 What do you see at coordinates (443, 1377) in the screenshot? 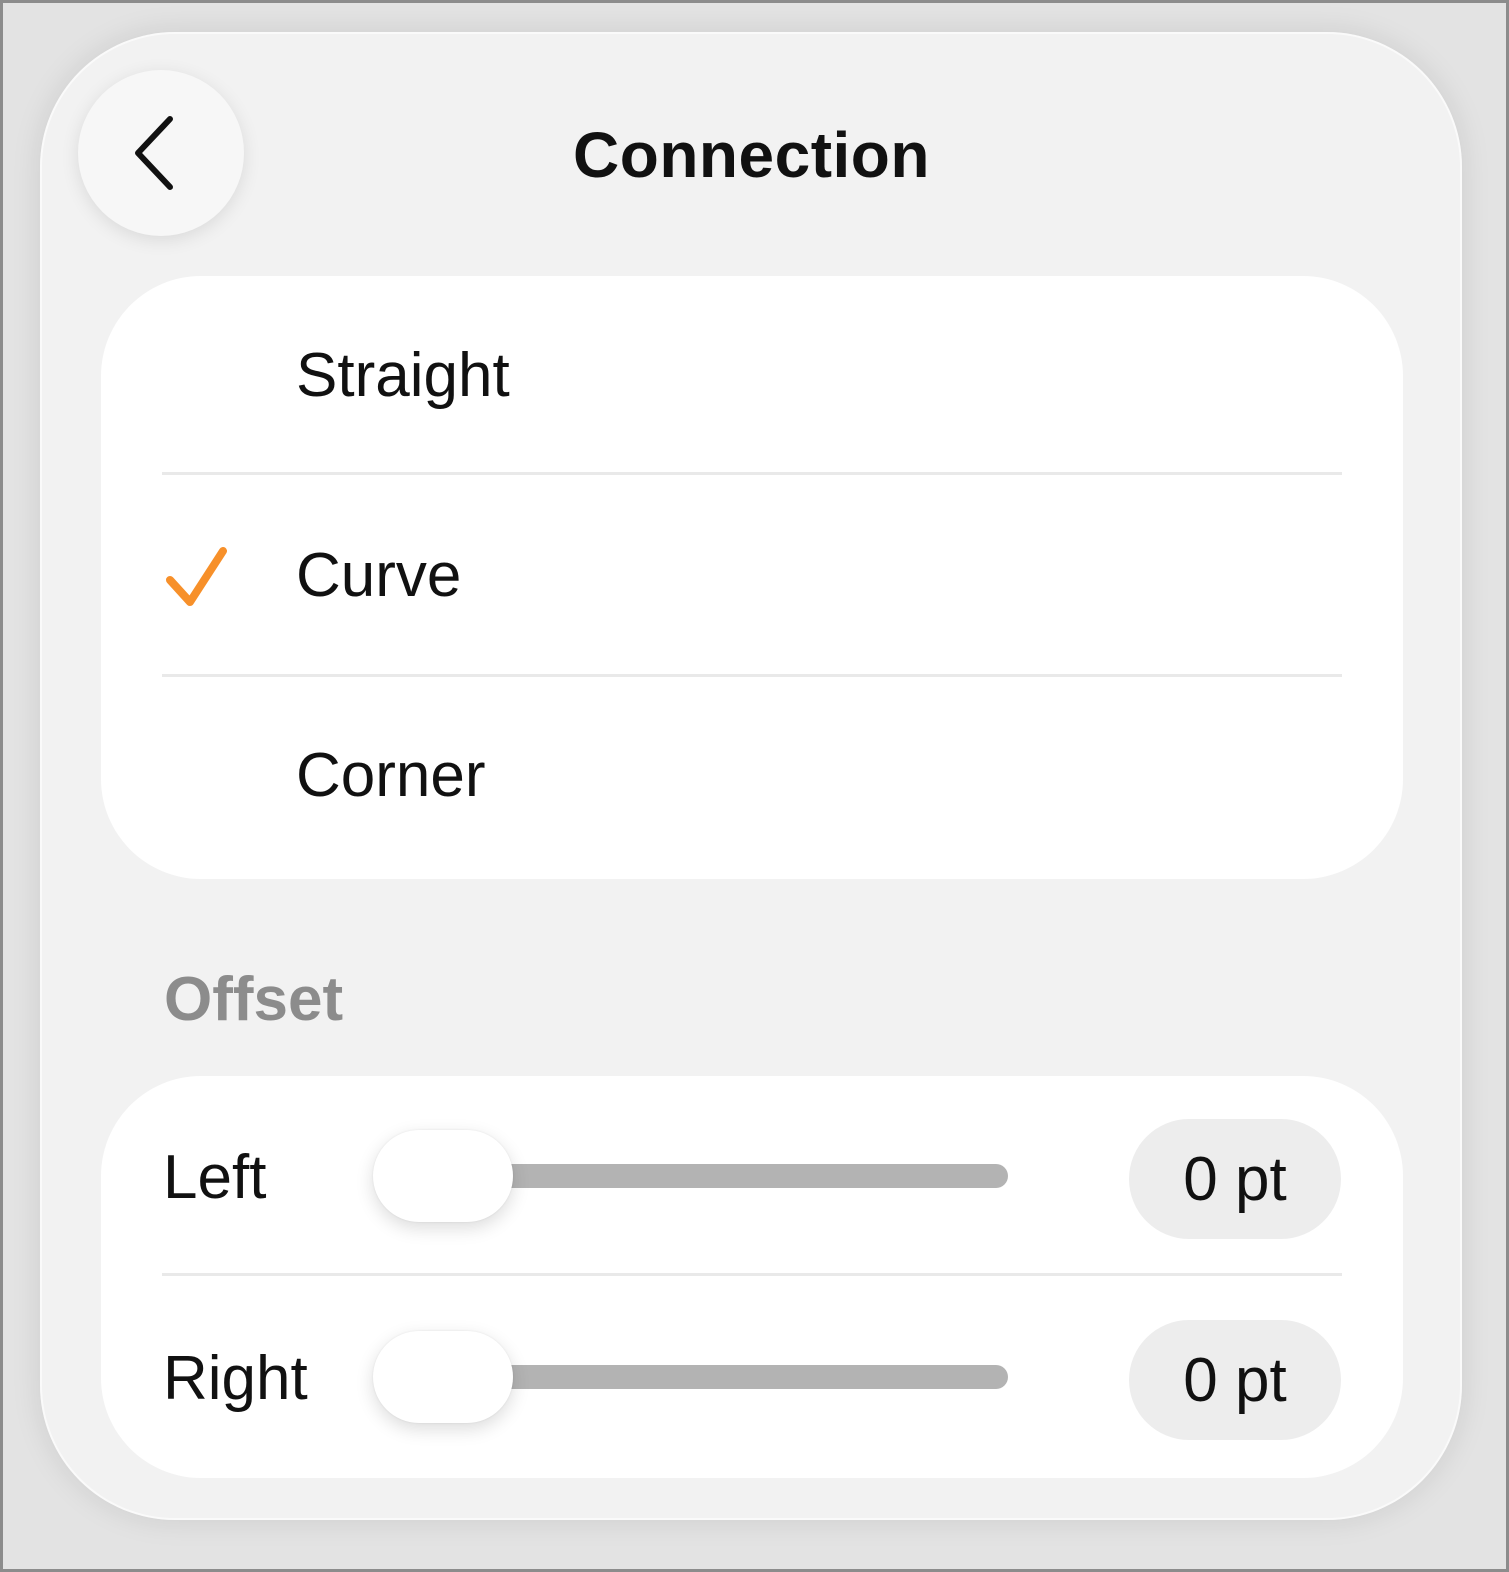
I see `offset-right-slider-thumb` at bounding box center [443, 1377].